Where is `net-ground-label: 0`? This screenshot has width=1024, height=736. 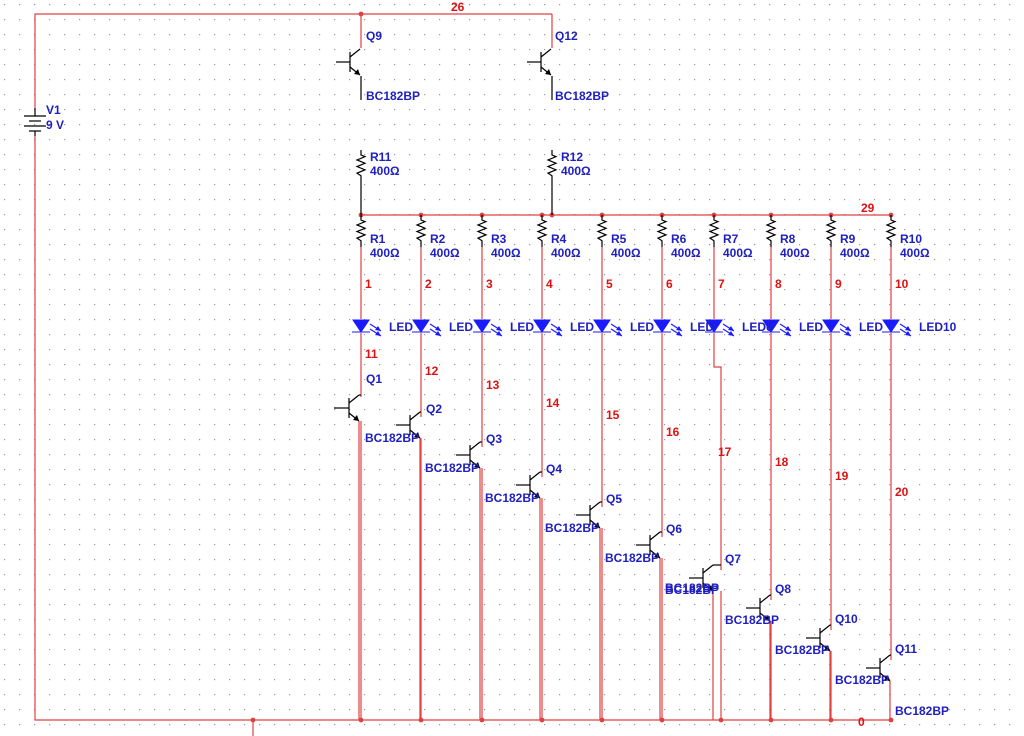
net-ground-label: 0 is located at coordinates (861, 722).